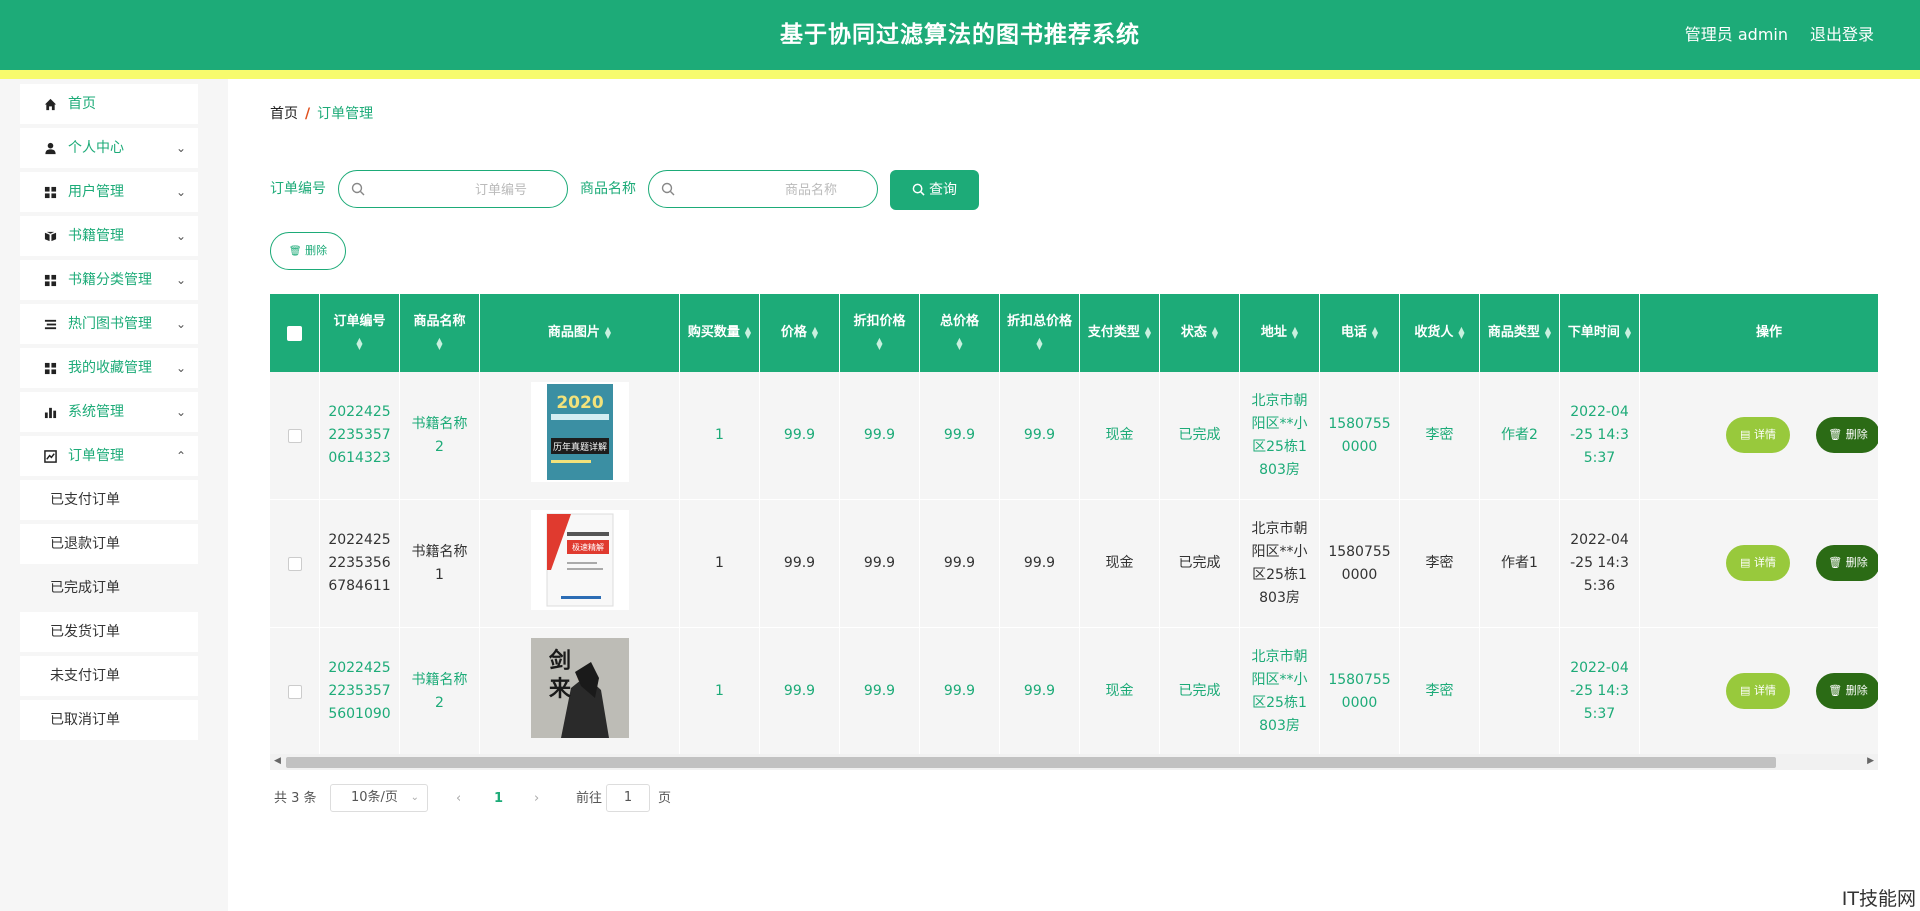 This screenshot has width=1920, height=911. Describe the element at coordinates (579, 691) in the screenshot. I see `book-cover-image: 剑来` at that location.